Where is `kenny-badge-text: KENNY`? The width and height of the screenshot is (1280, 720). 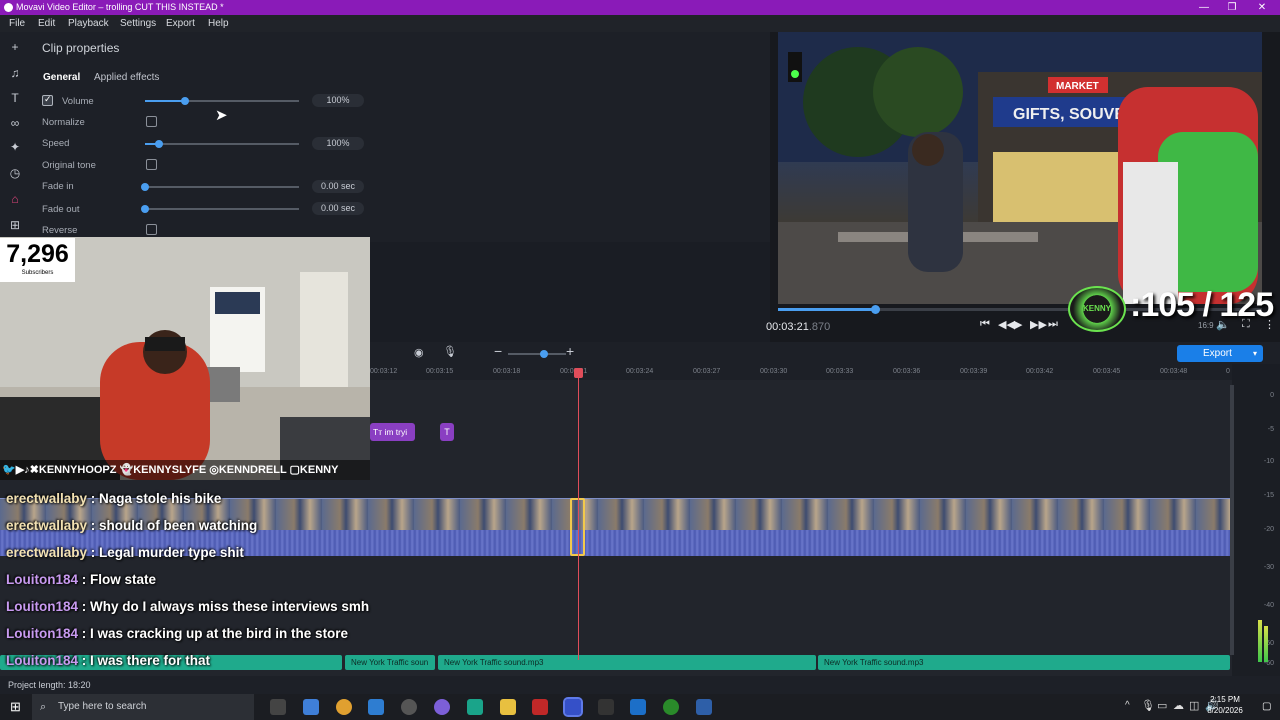 kenny-badge-text: KENNY is located at coordinates (1096, 308).